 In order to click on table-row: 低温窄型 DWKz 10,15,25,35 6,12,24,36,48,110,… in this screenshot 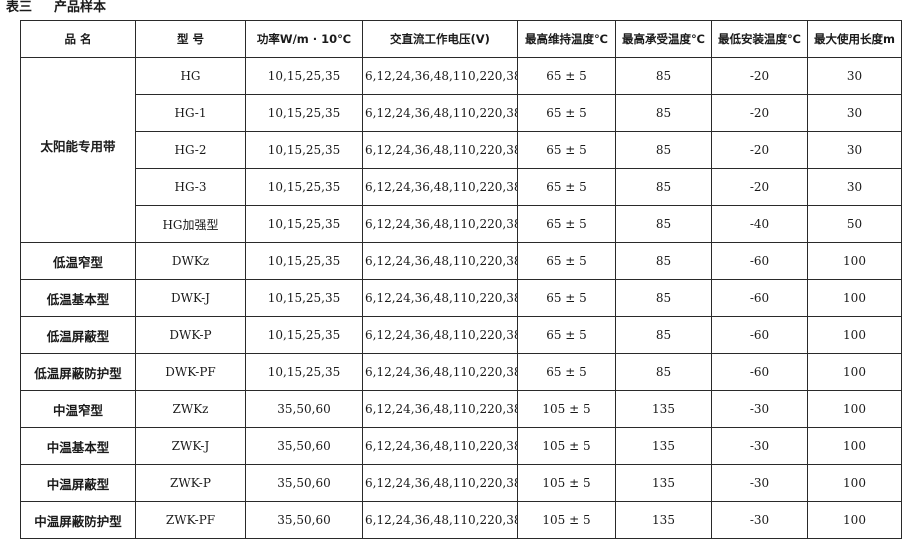, I will do `click(461, 261)`.